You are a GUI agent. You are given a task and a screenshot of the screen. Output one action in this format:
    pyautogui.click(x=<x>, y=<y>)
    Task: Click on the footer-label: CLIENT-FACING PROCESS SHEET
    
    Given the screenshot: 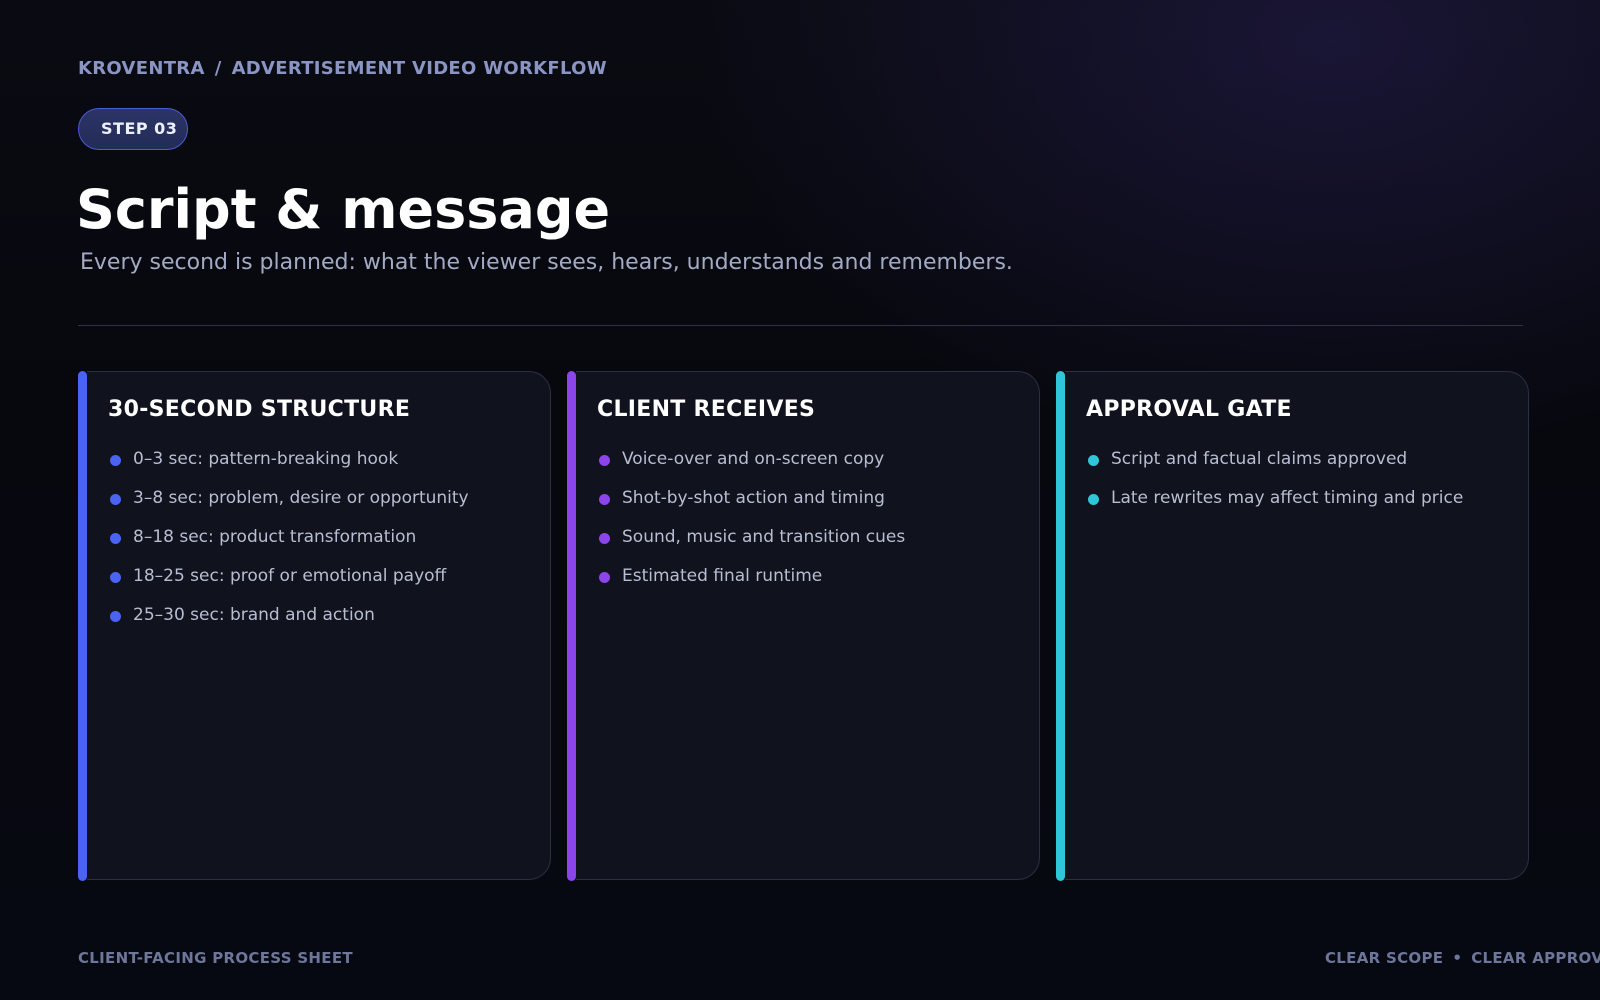 What is the action you would take?
    pyautogui.click(x=215, y=958)
    